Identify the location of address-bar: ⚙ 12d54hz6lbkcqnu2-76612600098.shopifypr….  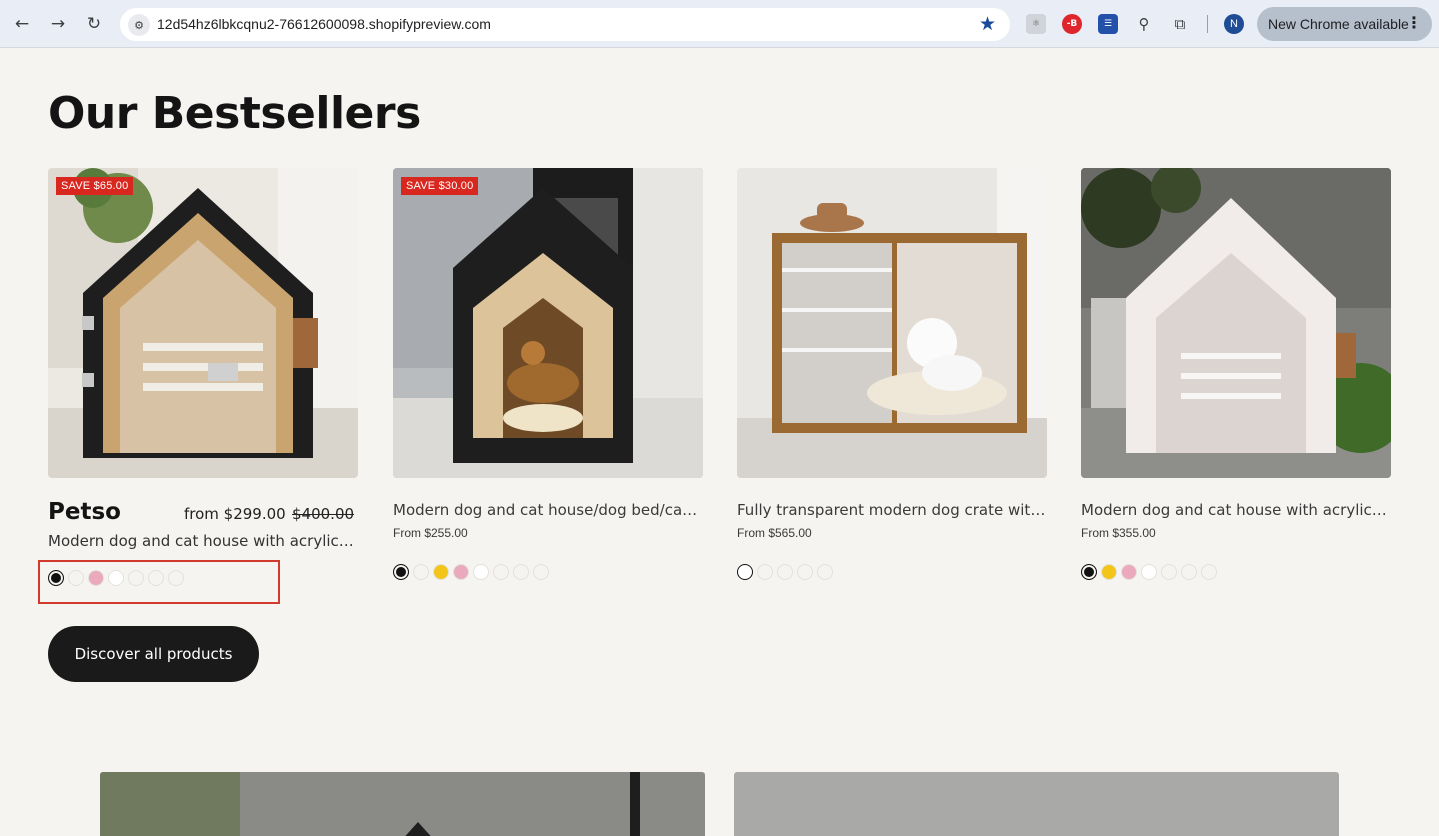
(565, 24).